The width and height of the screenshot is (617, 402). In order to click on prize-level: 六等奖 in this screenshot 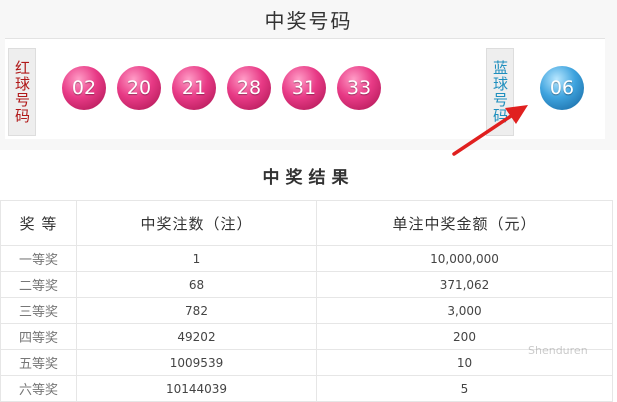, I will do `click(38, 388)`.